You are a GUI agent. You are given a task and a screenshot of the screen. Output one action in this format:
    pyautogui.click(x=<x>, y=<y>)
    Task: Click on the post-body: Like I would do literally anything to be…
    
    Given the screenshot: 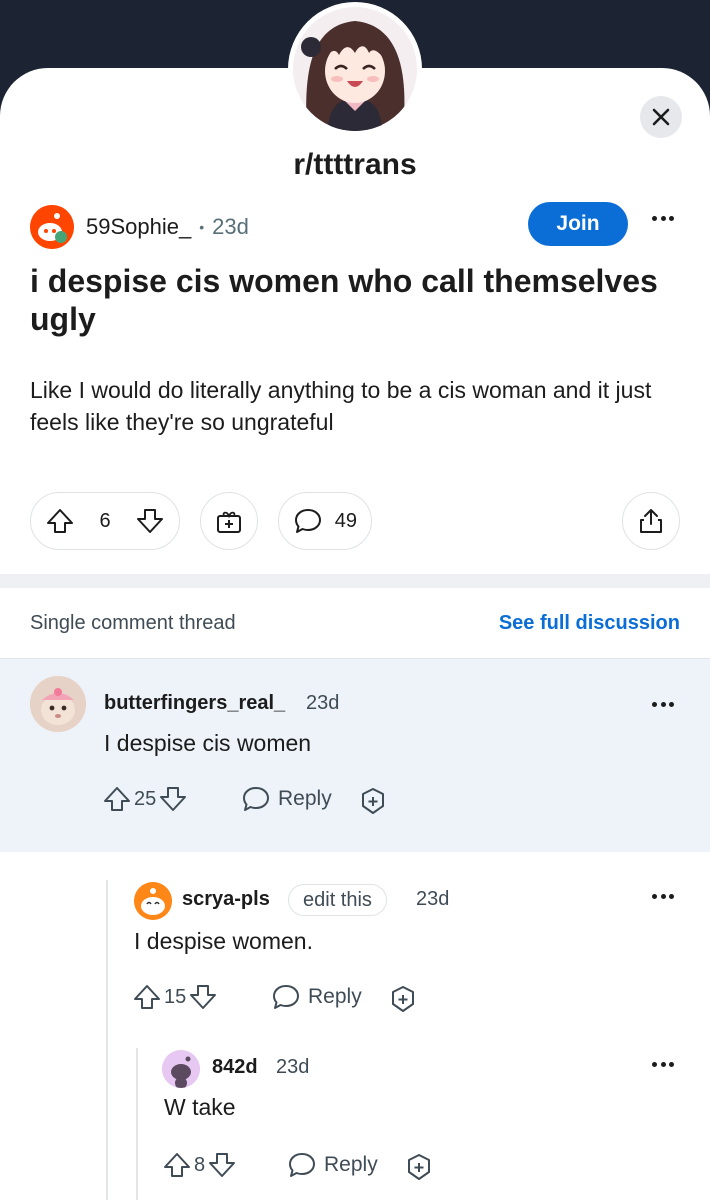 What is the action you would take?
    pyautogui.click(x=341, y=406)
    